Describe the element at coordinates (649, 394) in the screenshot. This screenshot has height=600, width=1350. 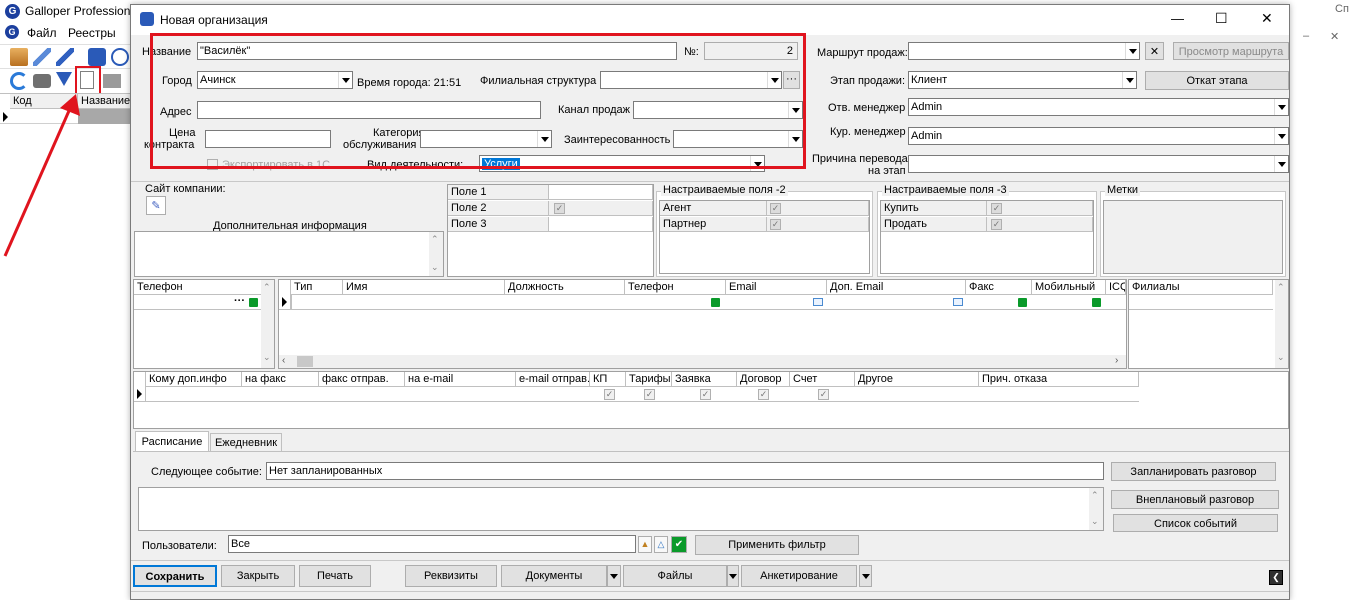
I see `dist-tariffs-checkbox: ✓` at that location.